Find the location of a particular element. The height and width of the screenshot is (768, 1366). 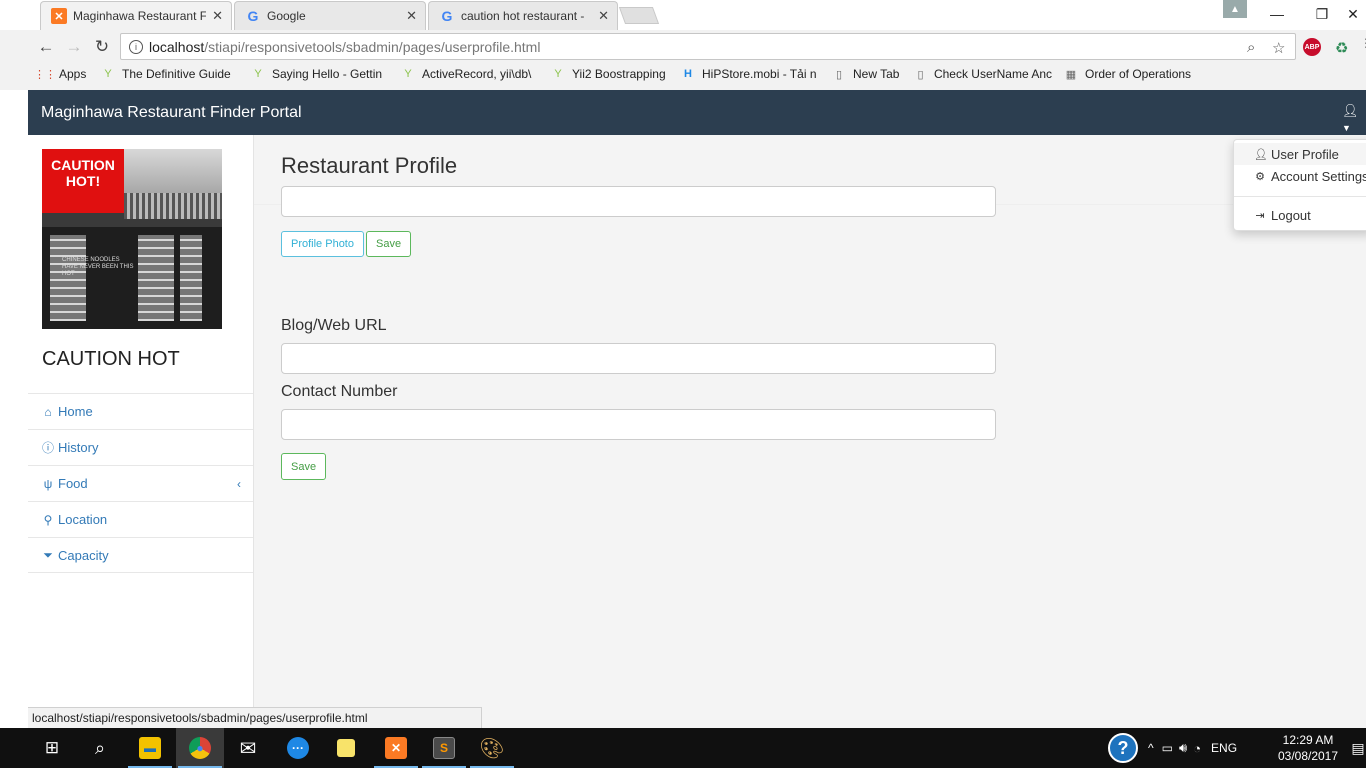

language-indicator: ENG is located at coordinates (1224, 748).